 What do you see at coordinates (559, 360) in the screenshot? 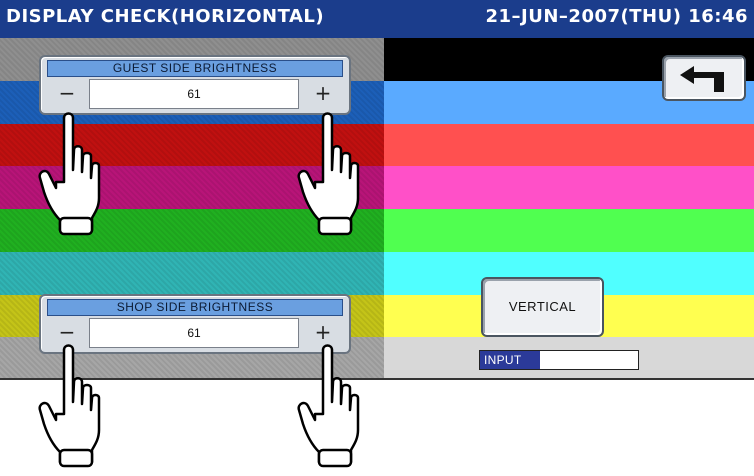
I see `input-indicator: INPUT` at bounding box center [559, 360].